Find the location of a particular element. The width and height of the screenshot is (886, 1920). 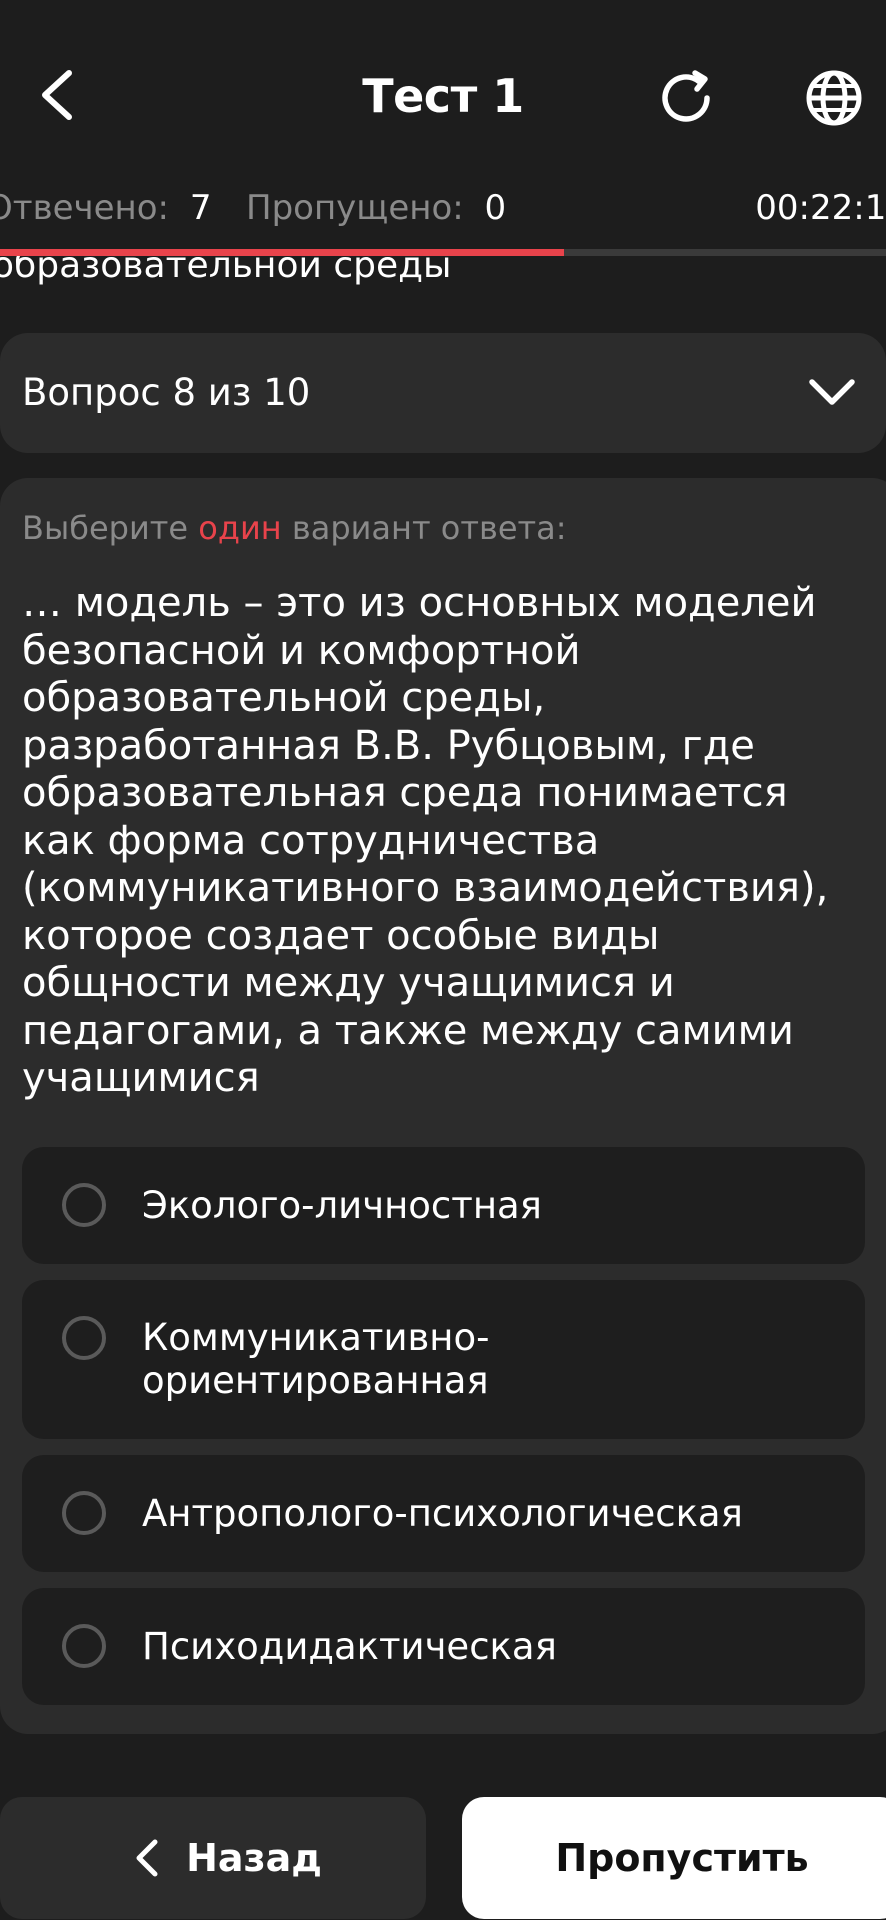

skip-label: Пропустить is located at coordinates (682, 1858).